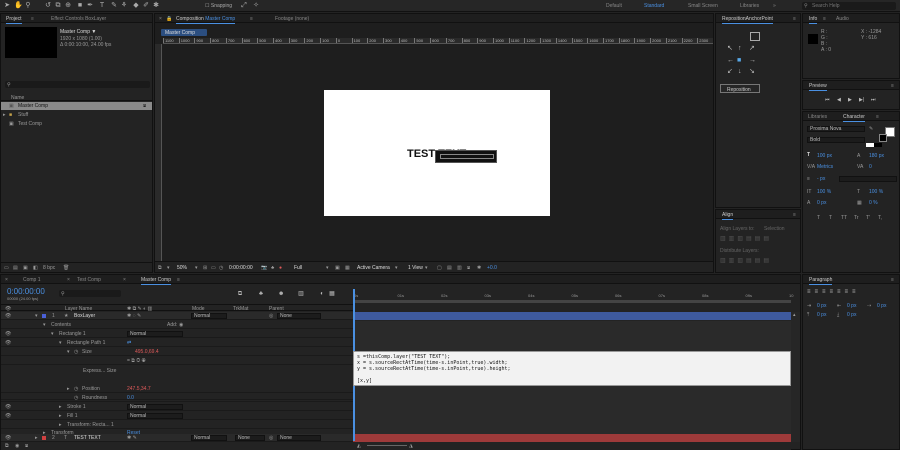 This screenshot has width=900, height=450. What do you see at coordinates (728, 216) in the screenshot?
I see `tab-align: Align` at bounding box center [728, 216].